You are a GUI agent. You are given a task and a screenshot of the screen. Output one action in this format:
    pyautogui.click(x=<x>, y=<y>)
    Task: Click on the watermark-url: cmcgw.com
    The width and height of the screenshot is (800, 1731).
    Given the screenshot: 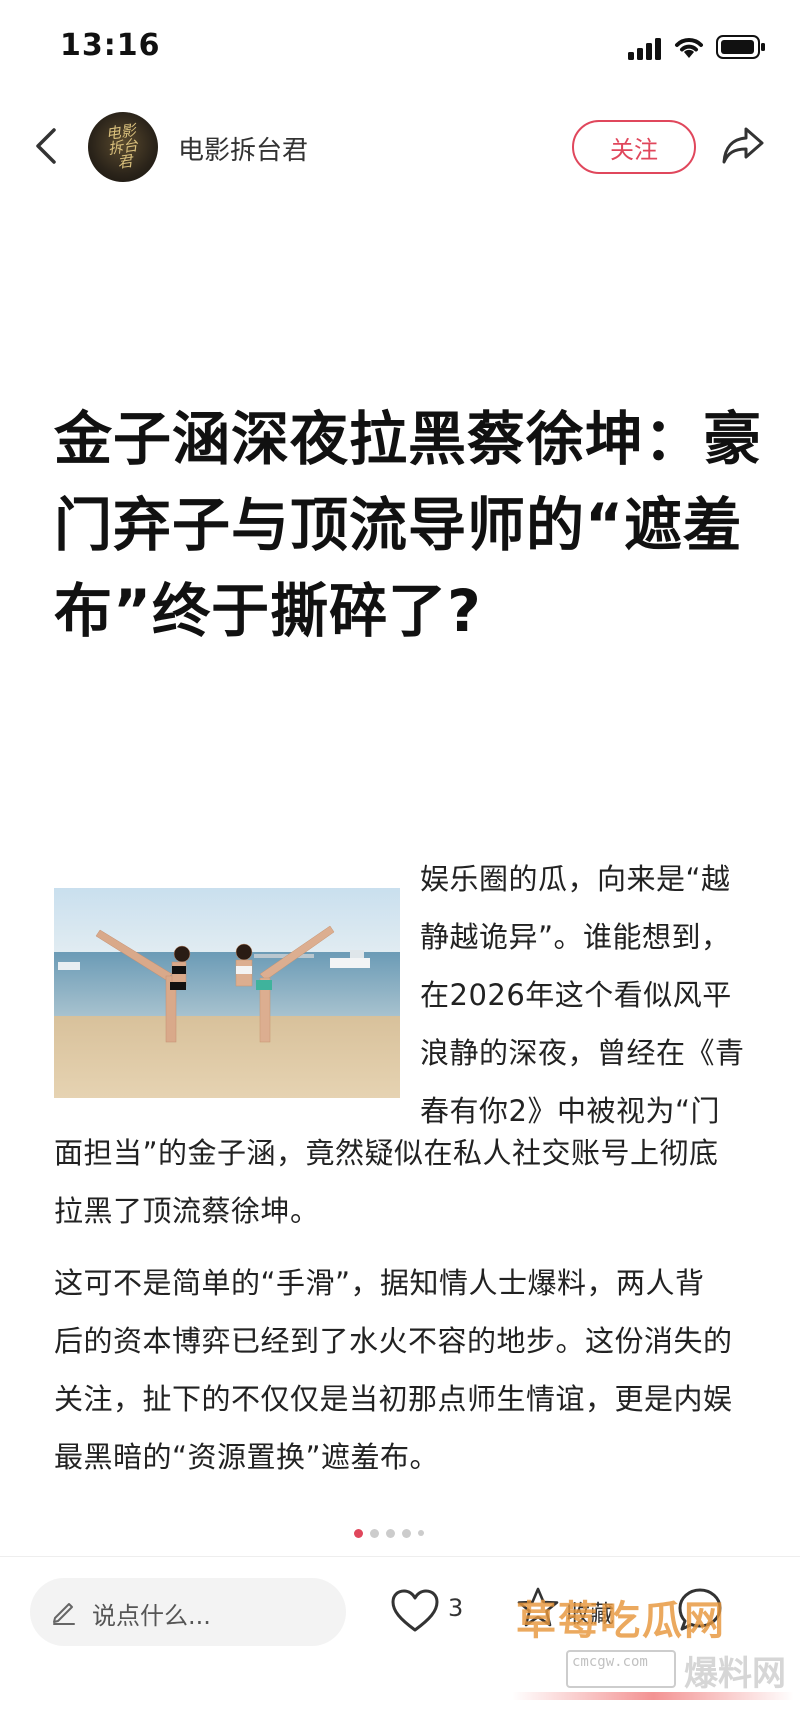 What is the action you would take?
    pyautogui.click(x=610, y=1662)
    